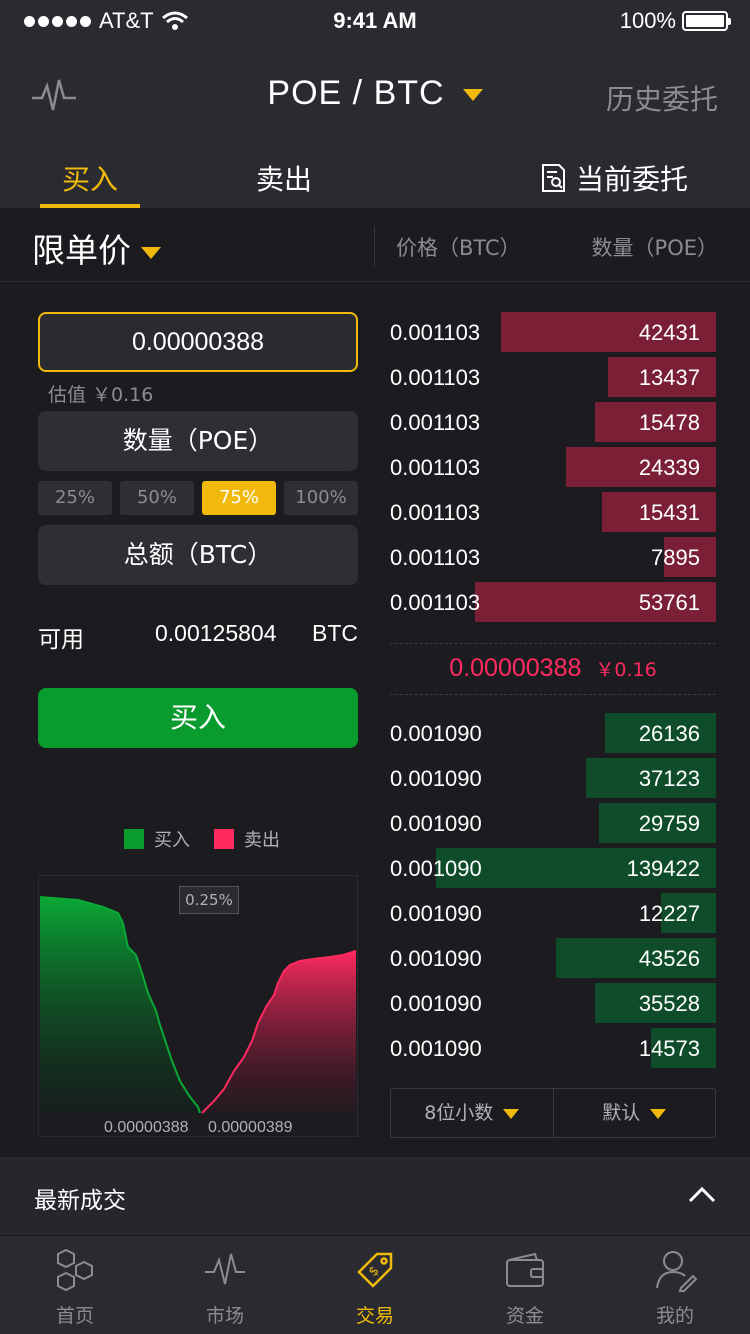 The width and height of the screenshot is (750, 1334). Describe the element at coordinates (553, 377) in the screenshot. I see `ask-row: 0.001103 13437` at that location.